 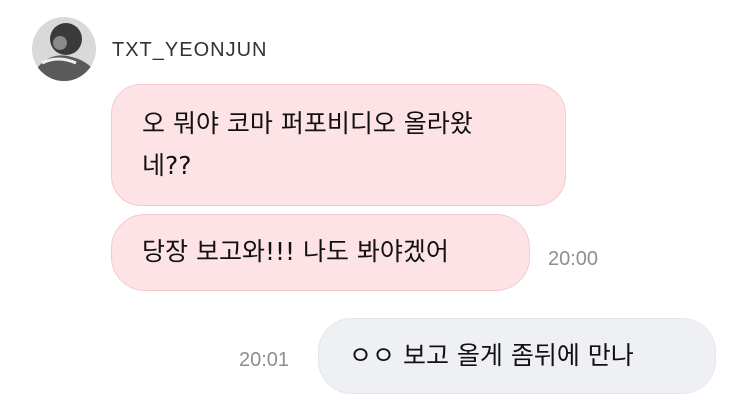 What do you see at coordinates (573, 259) in the screenshot?
I see `message-timestamp: 20:00` at bounding box center [573, 259].